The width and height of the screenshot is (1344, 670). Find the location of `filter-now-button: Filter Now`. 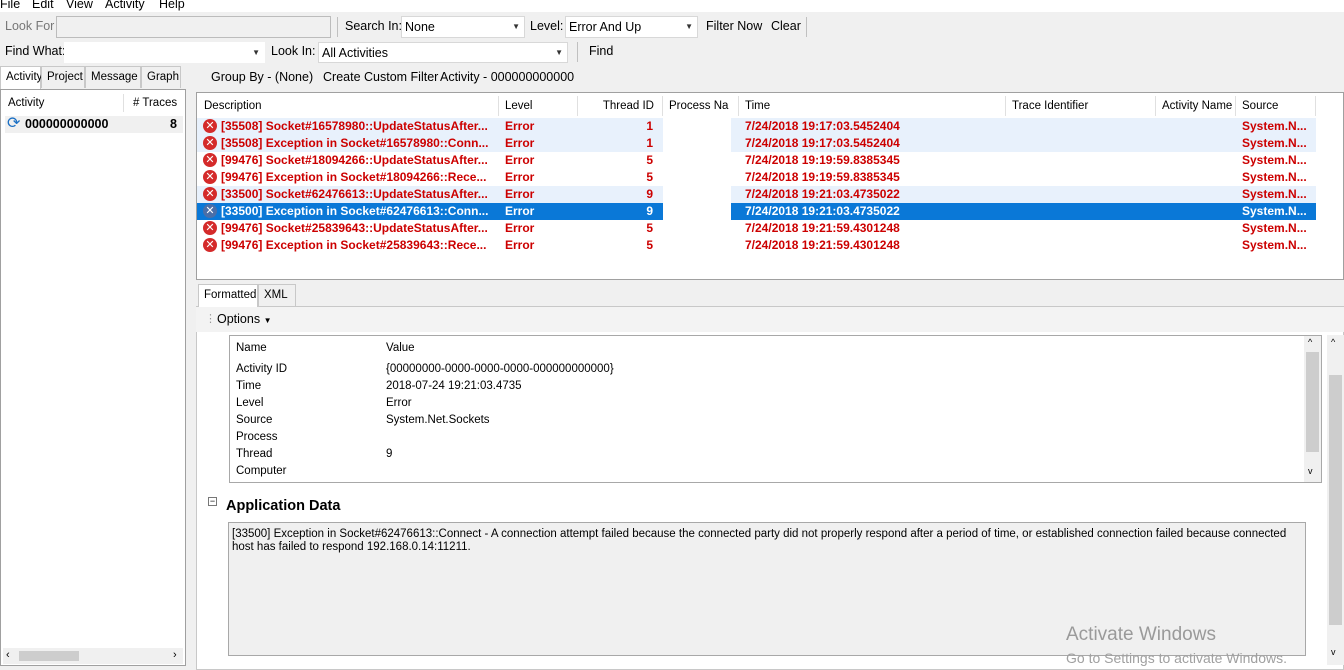

filter-now-button: Filter Now is located at coordinates (734, 26).